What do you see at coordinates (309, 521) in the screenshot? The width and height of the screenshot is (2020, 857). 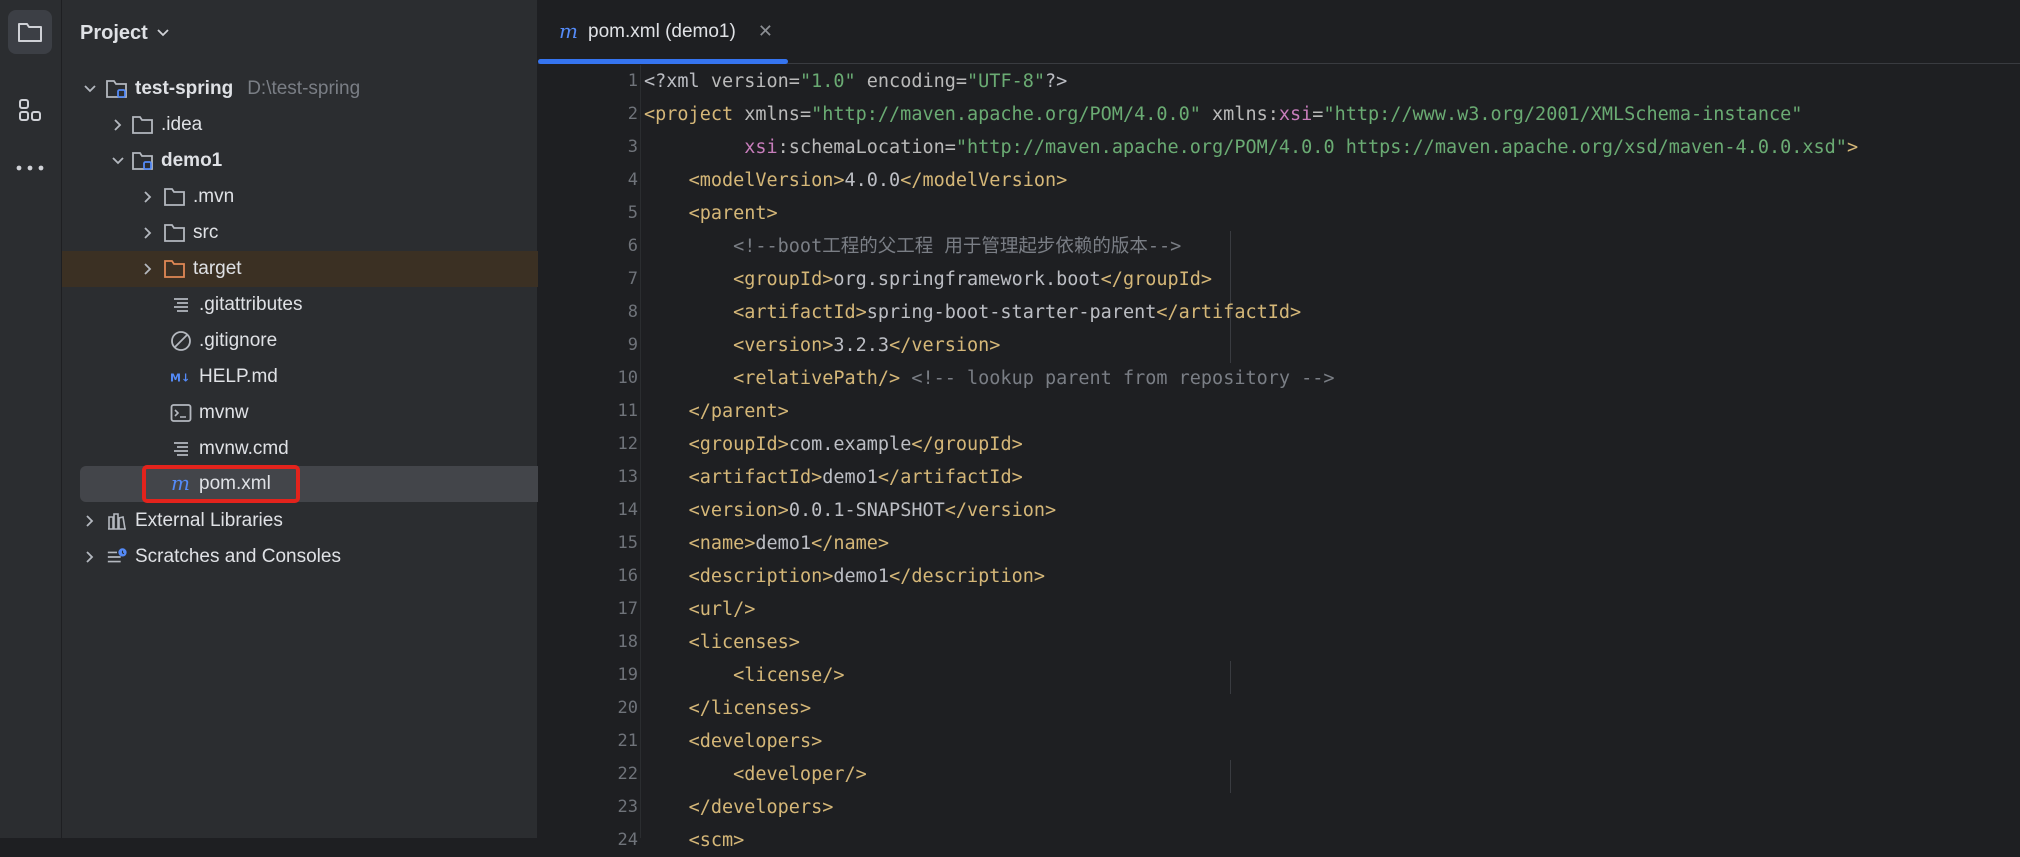 I see `tree-item-external-libraries: External Libraries` at bounding box center [309, 521].